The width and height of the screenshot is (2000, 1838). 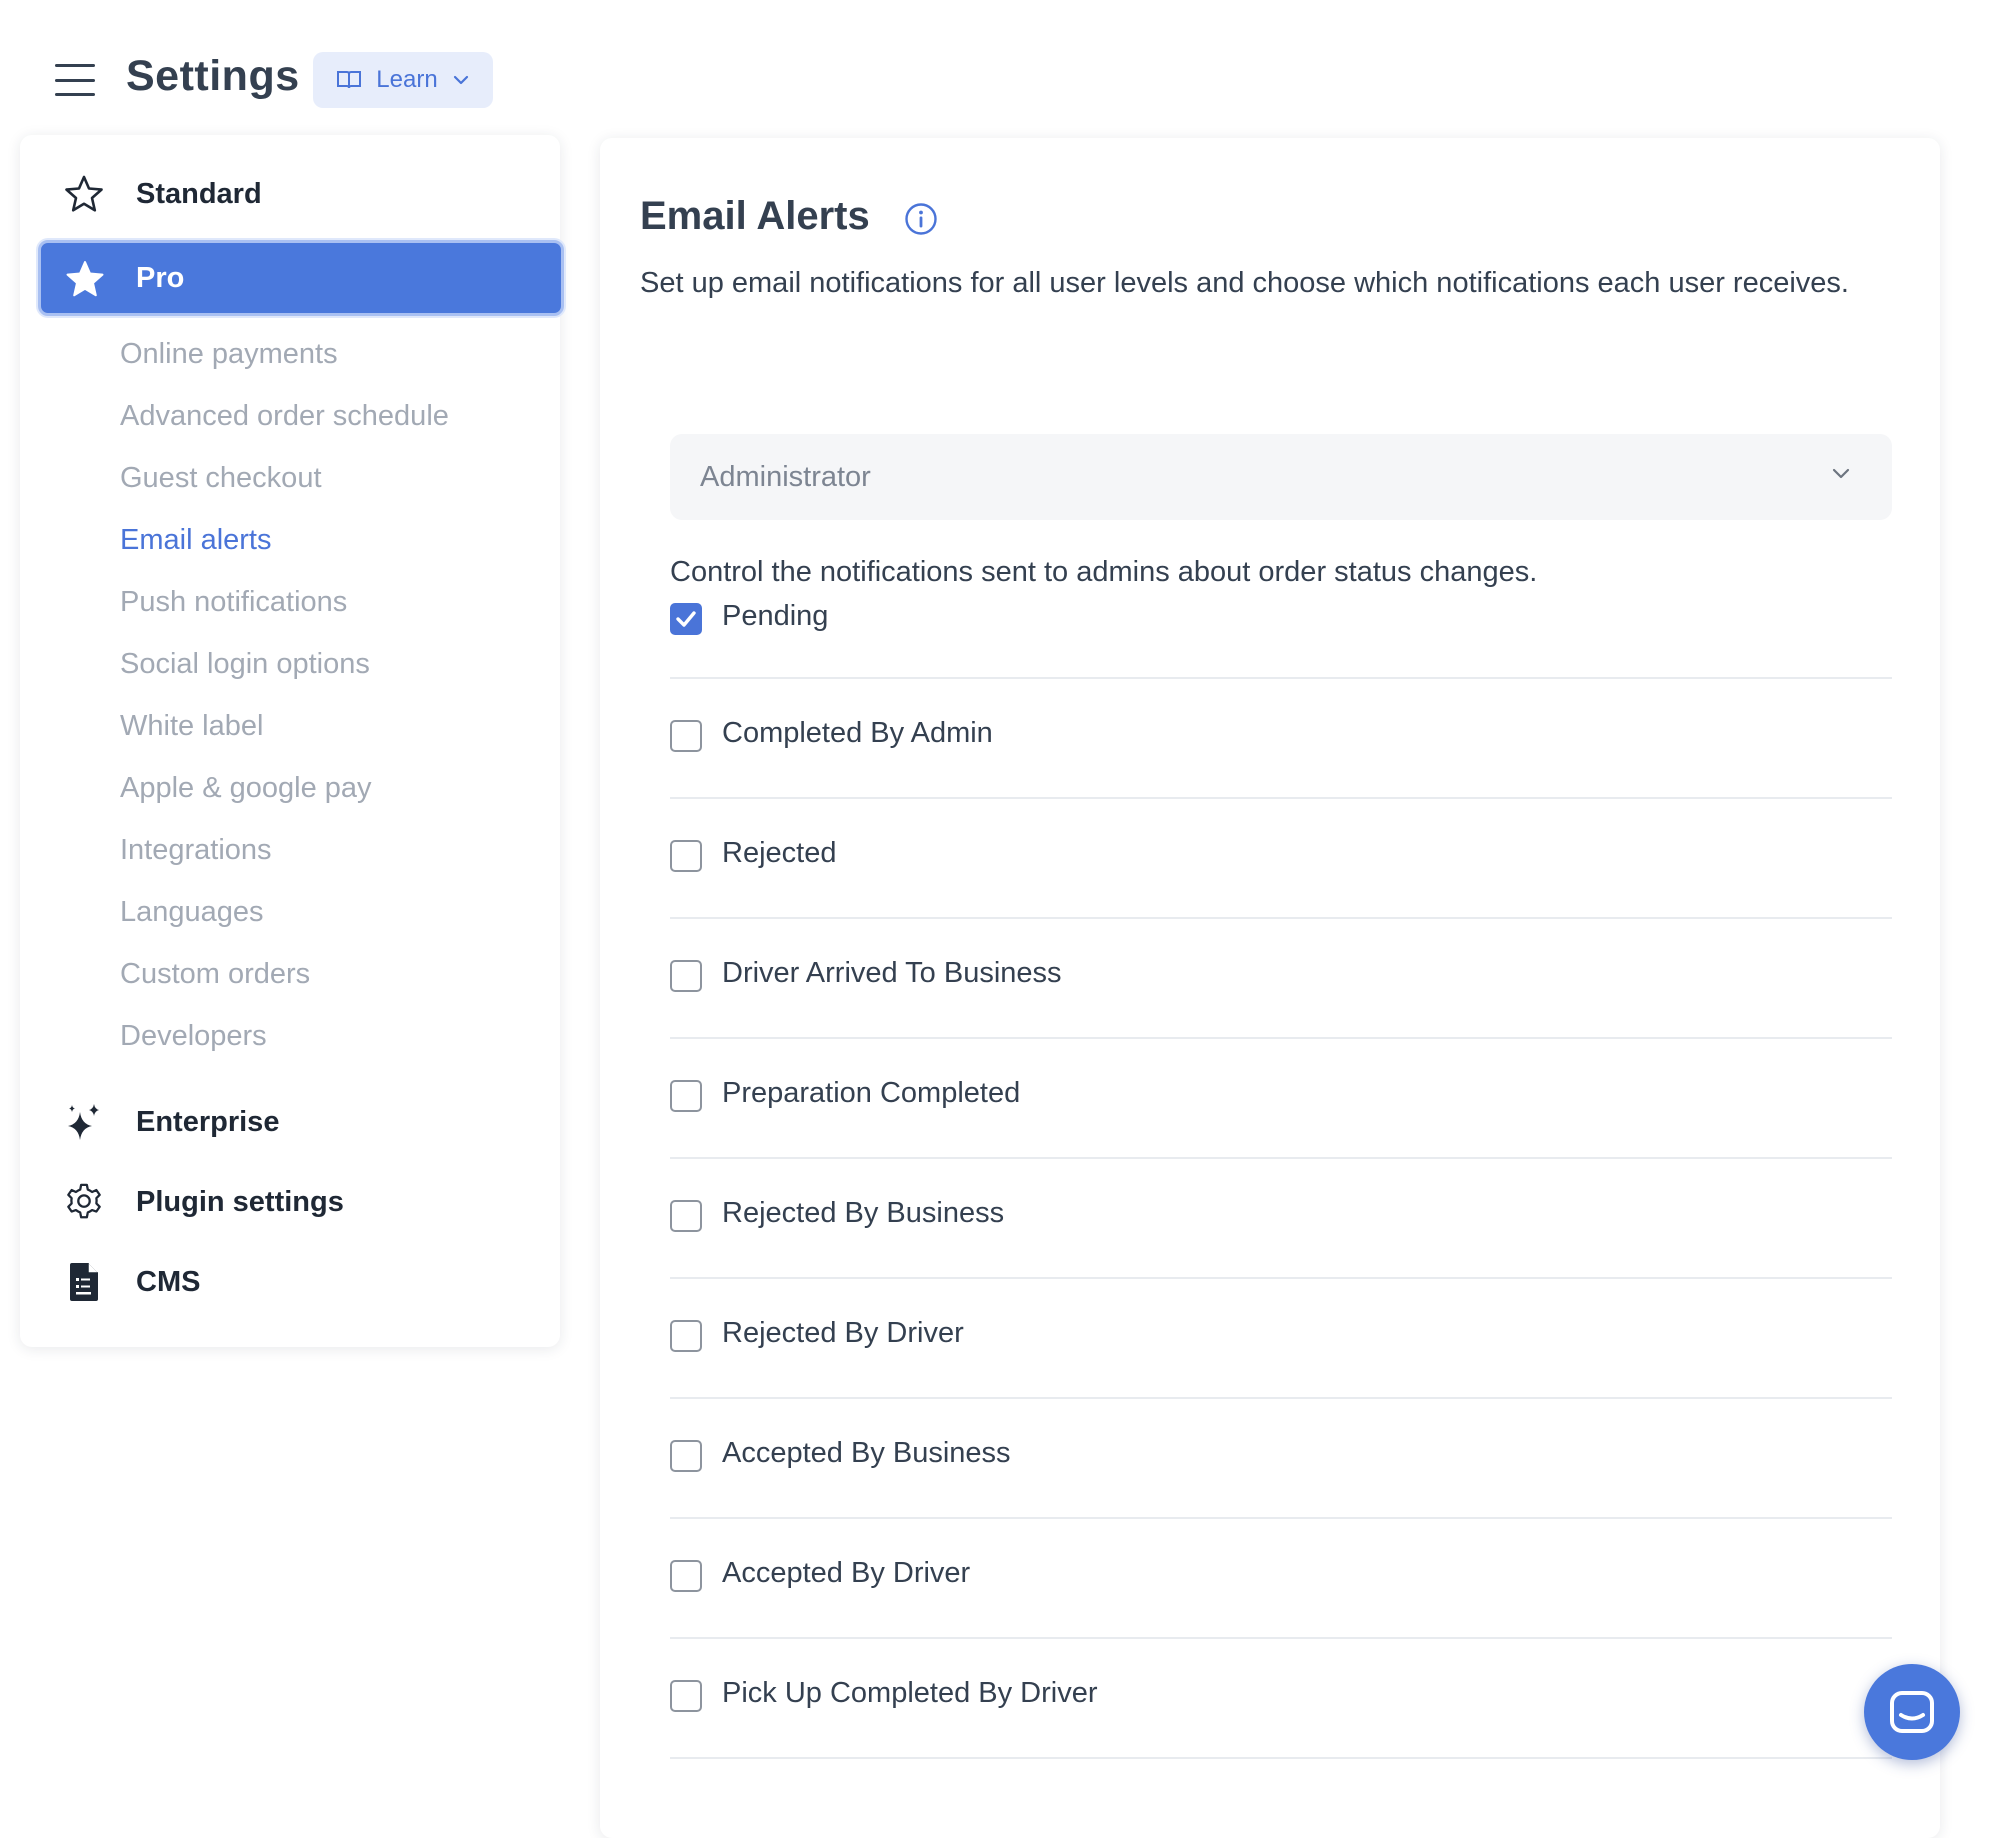 I want to click on status-row: Pick Up Completed By Driver, so click(x=1281, y=1699).